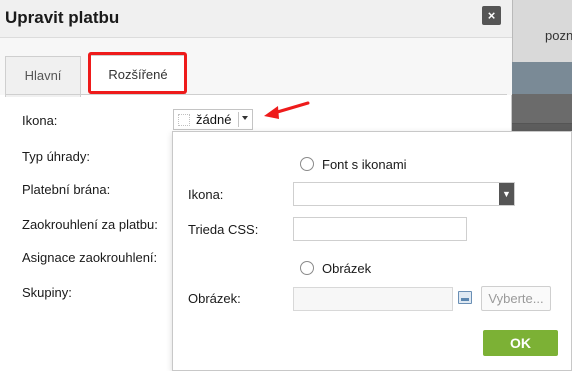 The height and width of the screenshot is (371, 572). I want to click on font-radio, so click(307, 164).